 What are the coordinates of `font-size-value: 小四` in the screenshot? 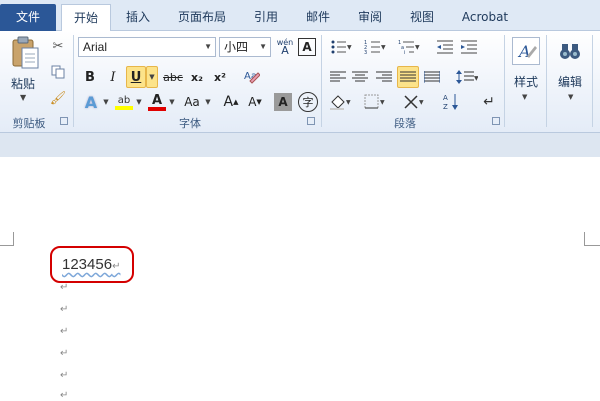 It's located at (236, 47).